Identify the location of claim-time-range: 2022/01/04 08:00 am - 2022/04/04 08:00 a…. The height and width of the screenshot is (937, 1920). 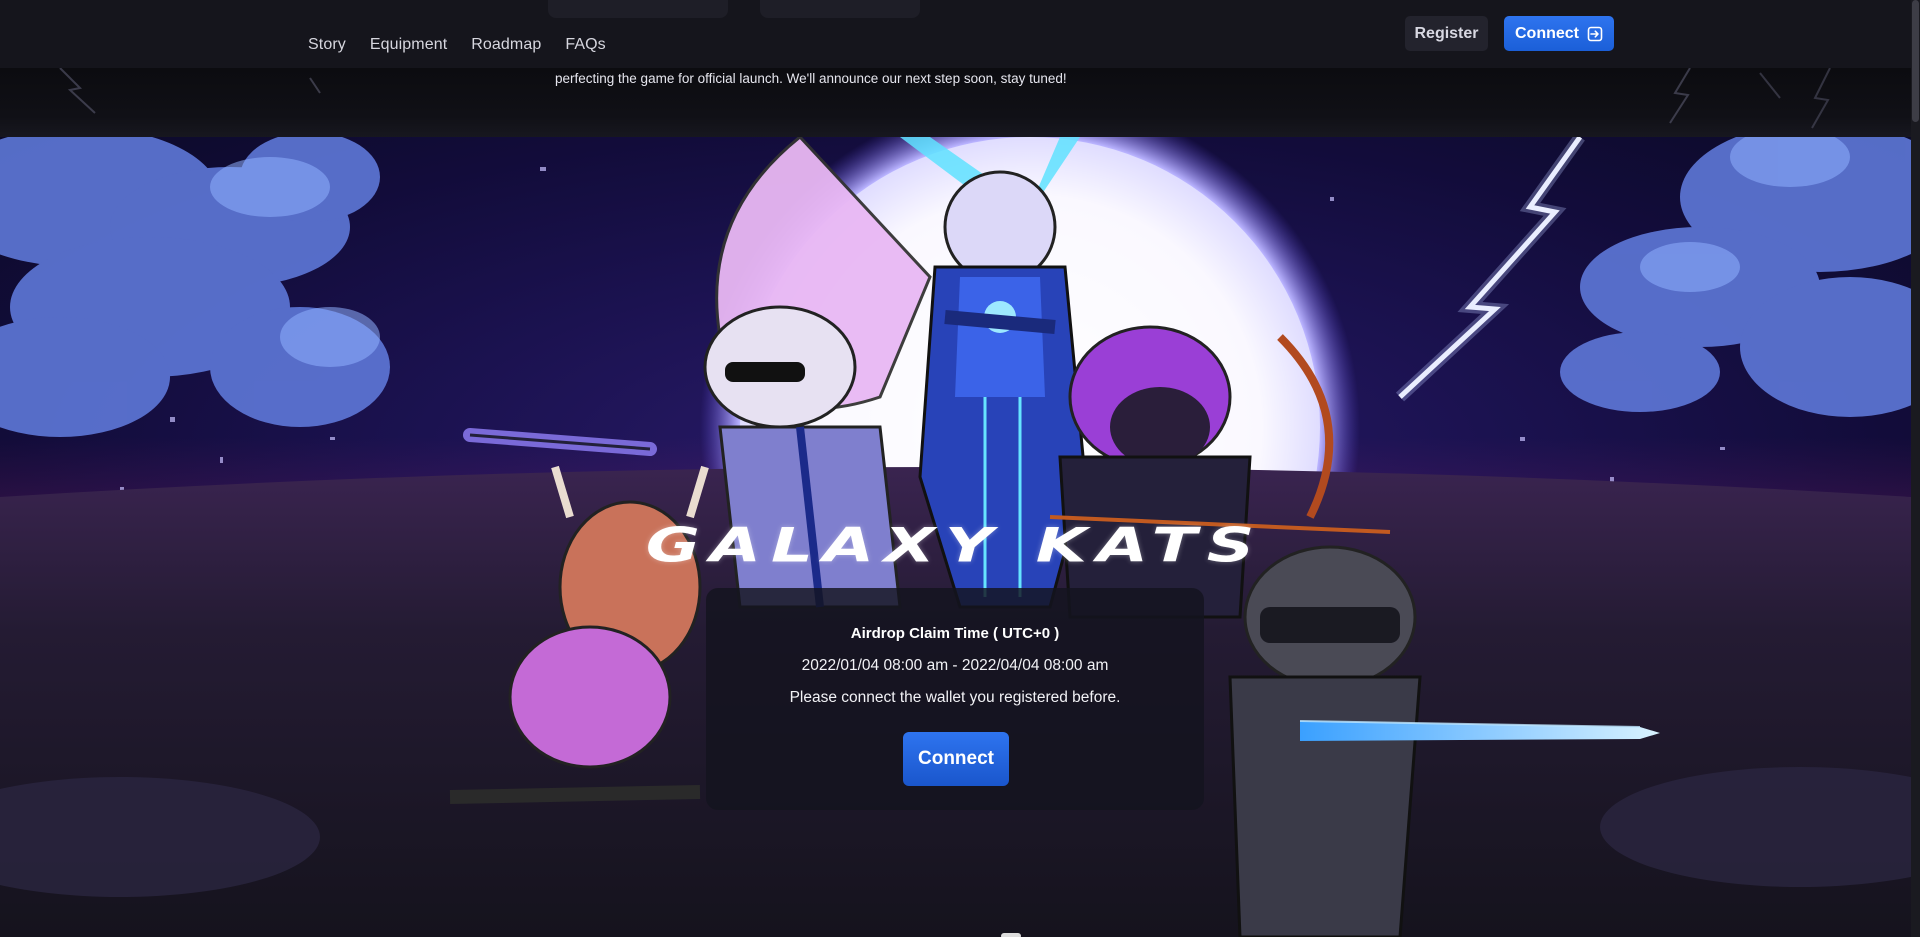
(955, 665).